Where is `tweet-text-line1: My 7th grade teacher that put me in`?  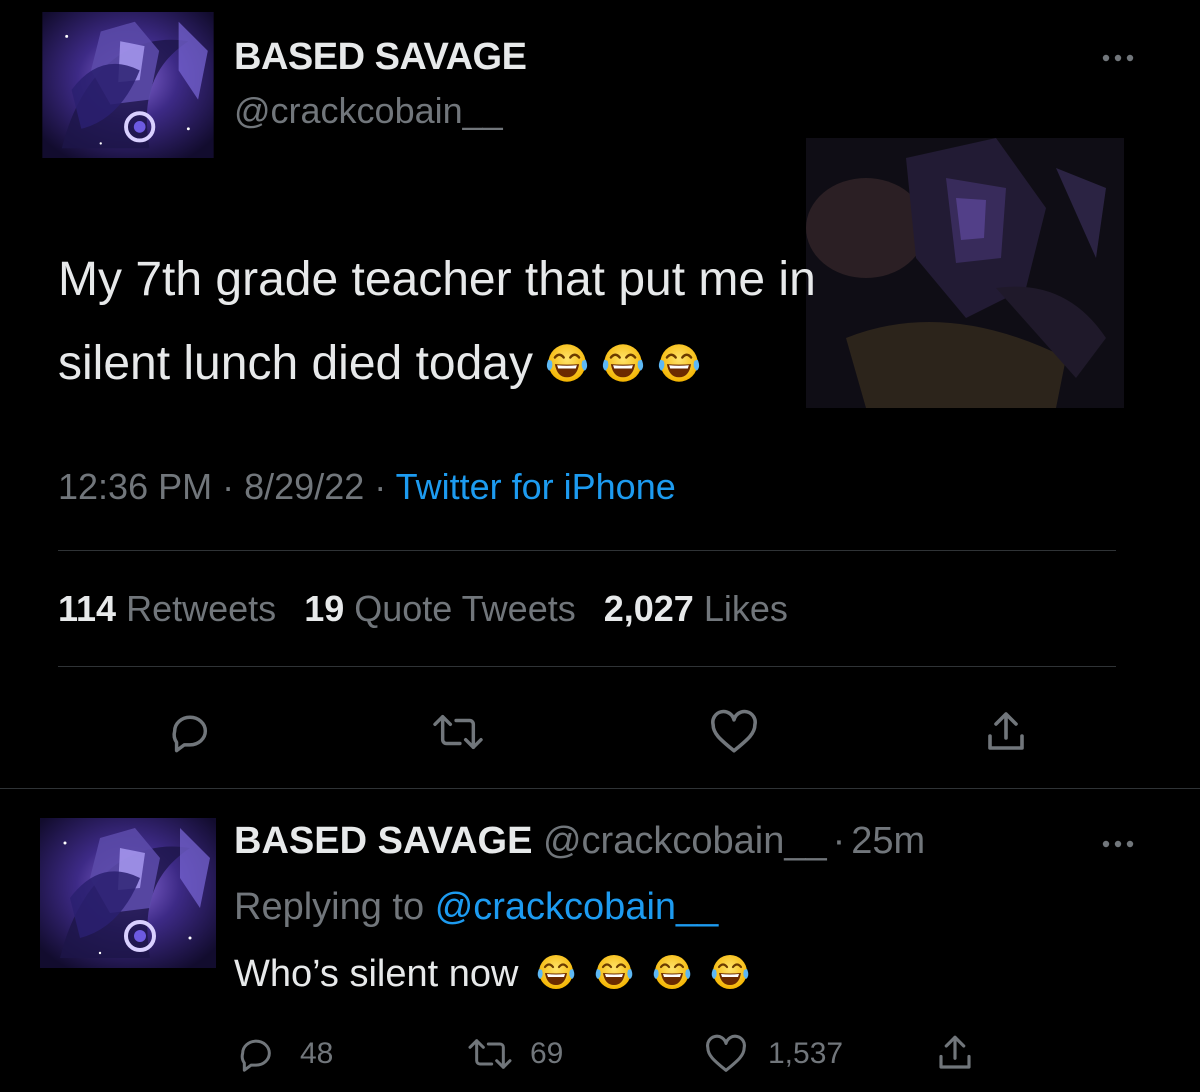 tweet-text-line1: My 7th grade teacher that put me in is located at coordinates (437, 279).